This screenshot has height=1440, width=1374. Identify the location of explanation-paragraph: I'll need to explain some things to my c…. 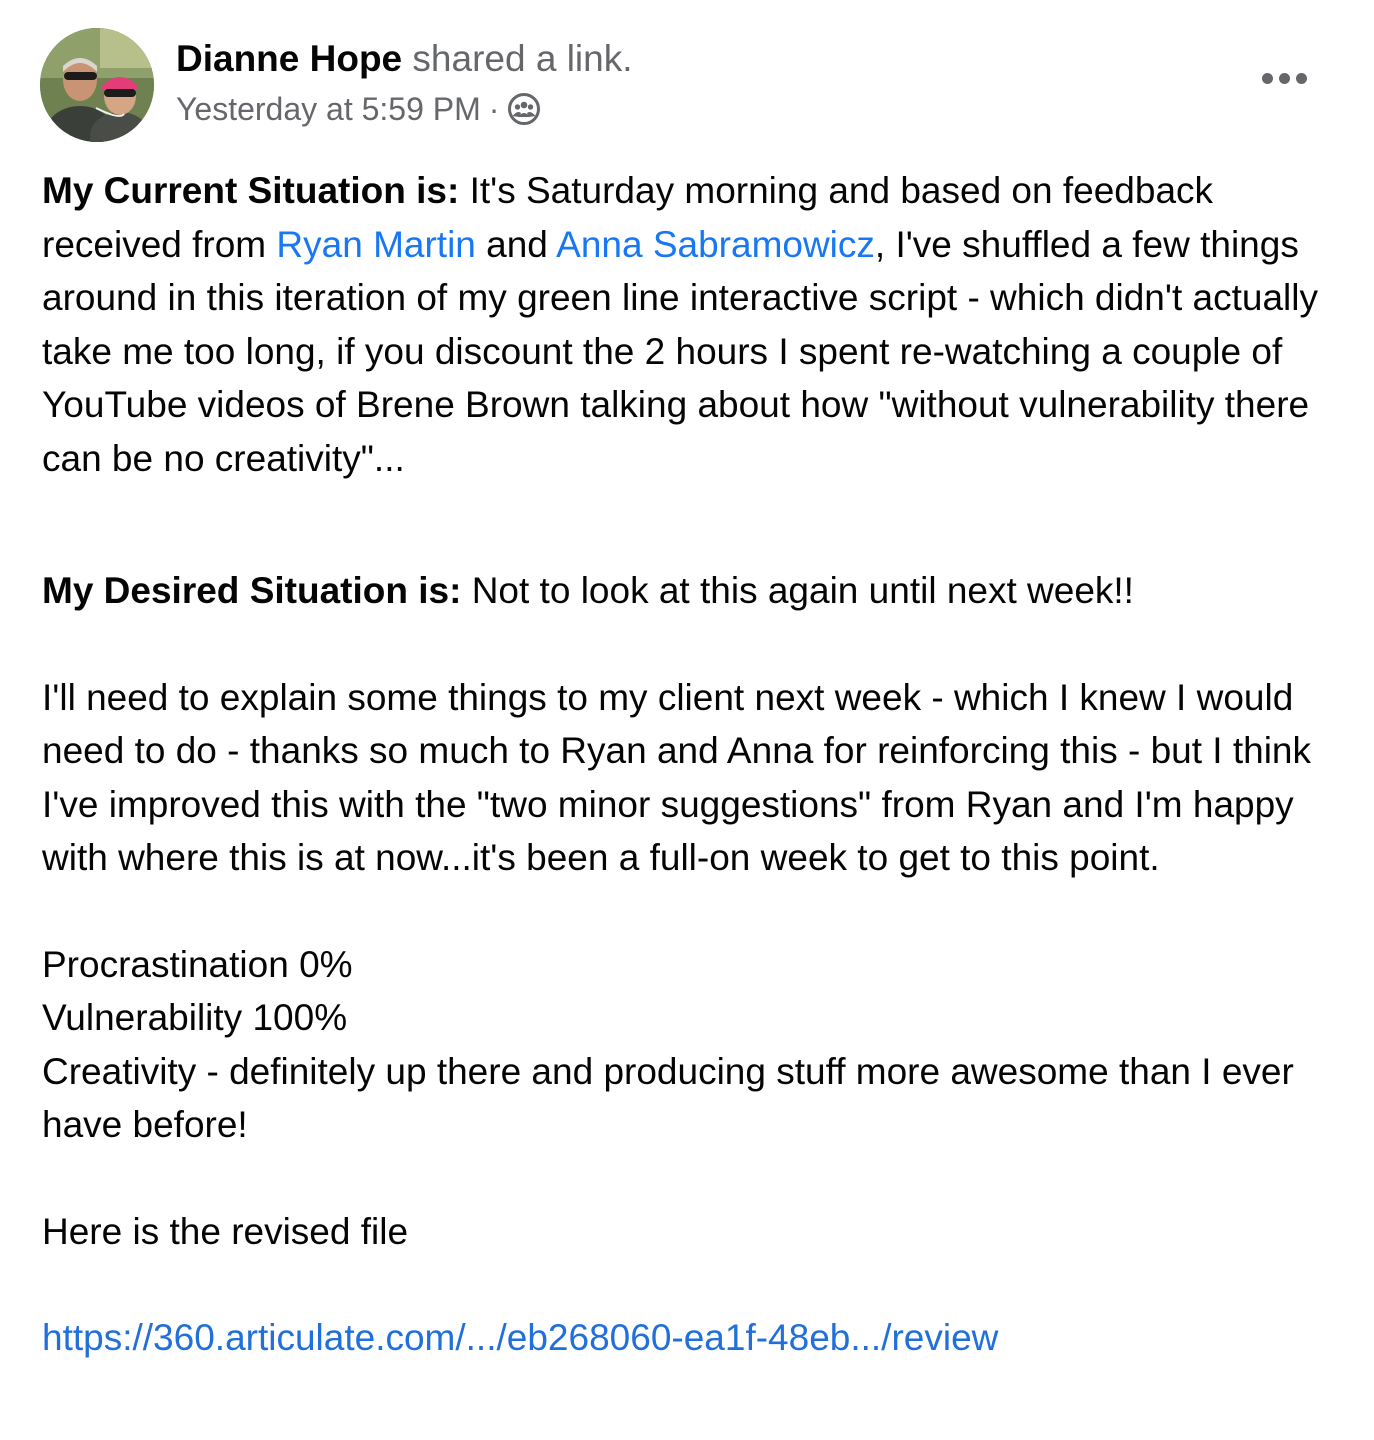
(677, 777).